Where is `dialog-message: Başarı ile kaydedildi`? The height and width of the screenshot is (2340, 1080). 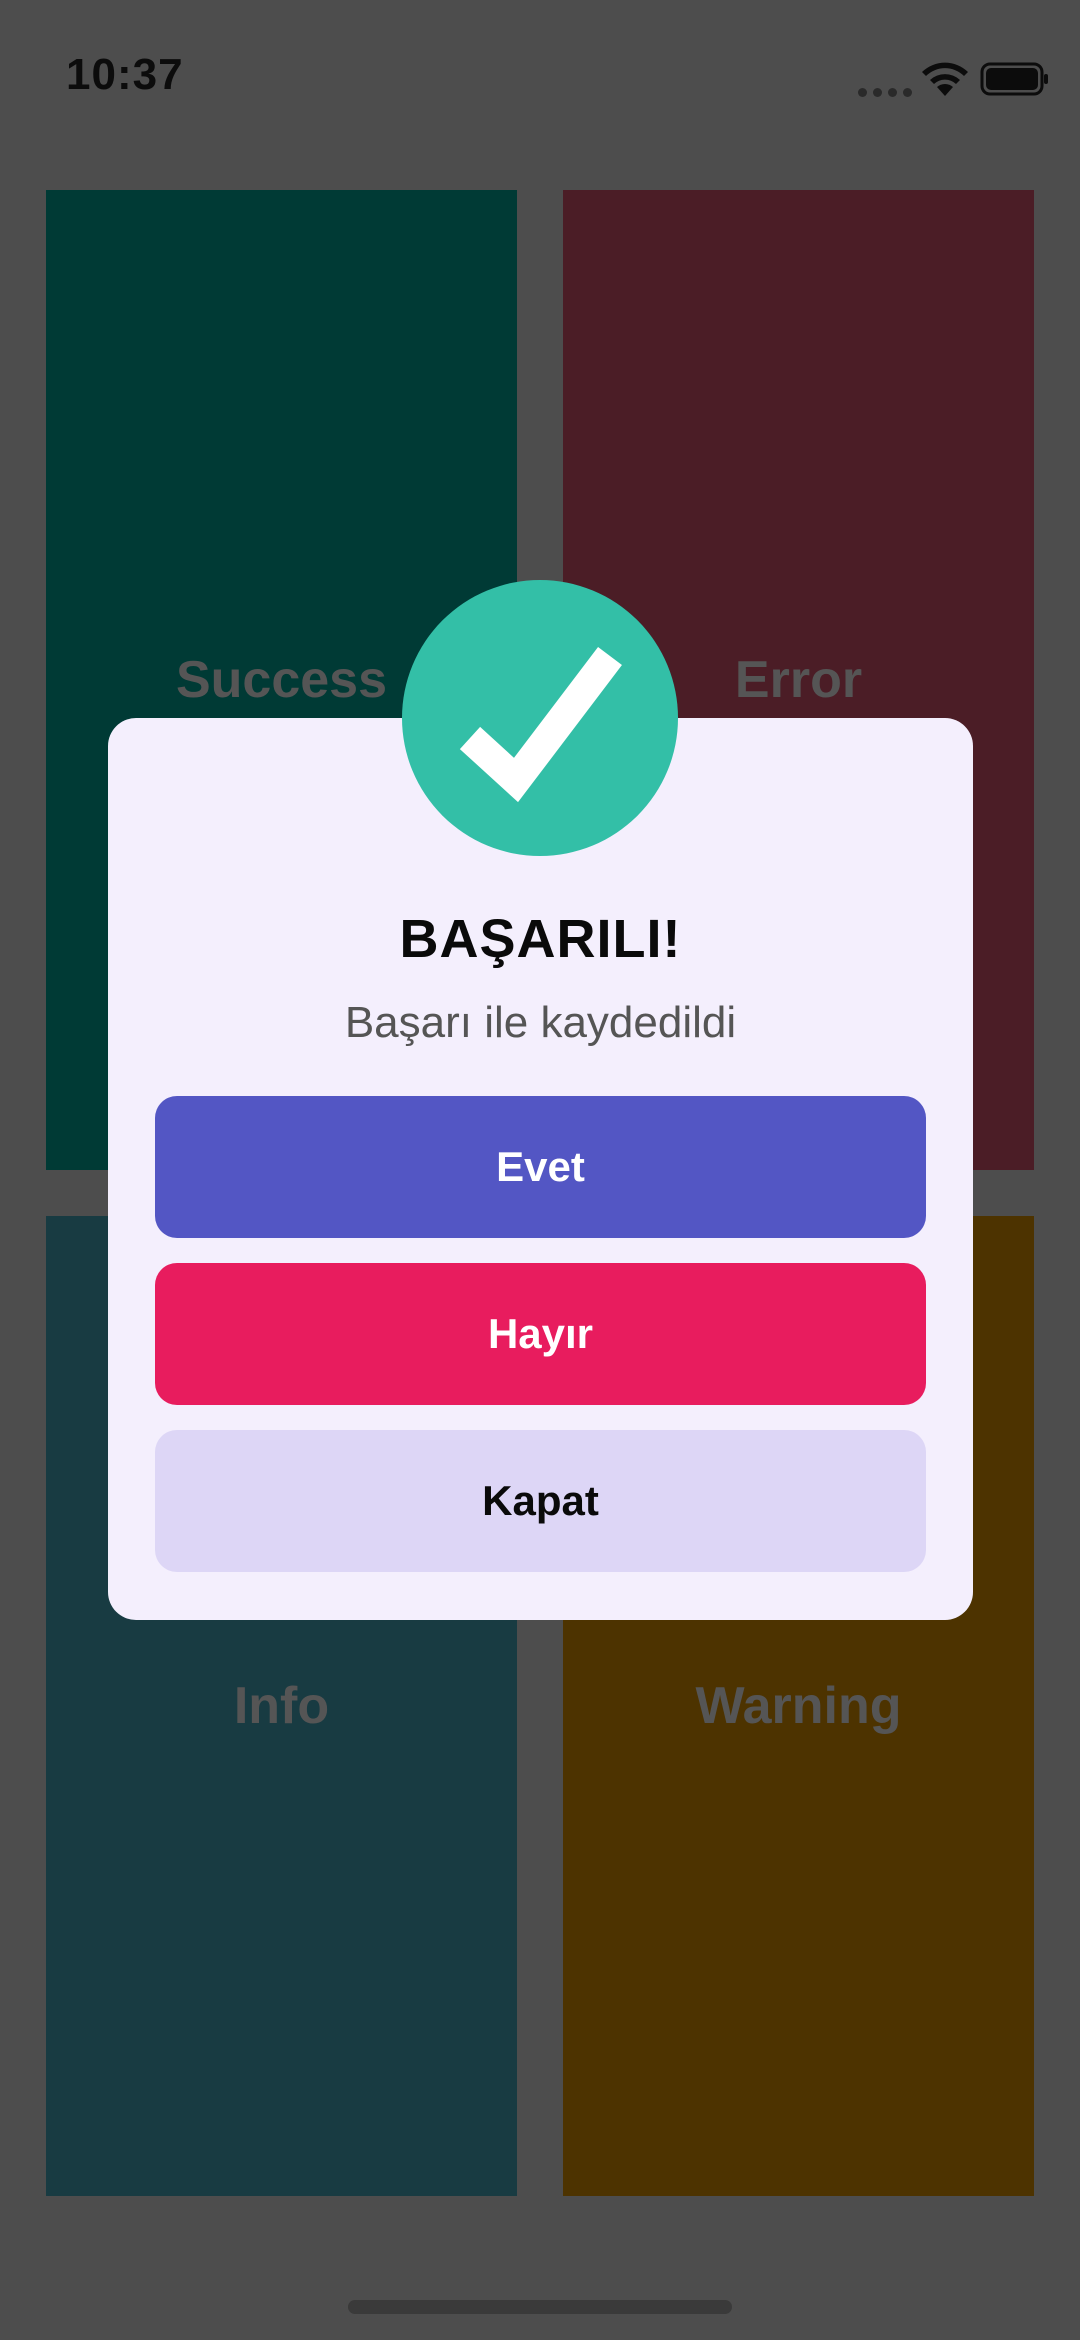 dialog-message: Başarı ile kaydedildi is located at coordinates (540, 1022).